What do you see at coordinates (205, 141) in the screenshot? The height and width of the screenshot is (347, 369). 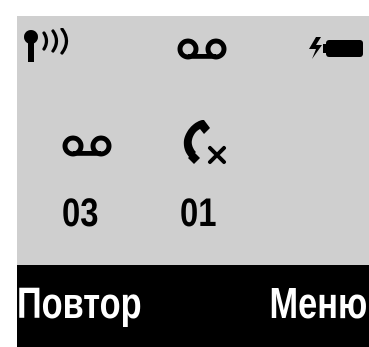 I see `missed-call-icon` at bounding box center [205, 141].